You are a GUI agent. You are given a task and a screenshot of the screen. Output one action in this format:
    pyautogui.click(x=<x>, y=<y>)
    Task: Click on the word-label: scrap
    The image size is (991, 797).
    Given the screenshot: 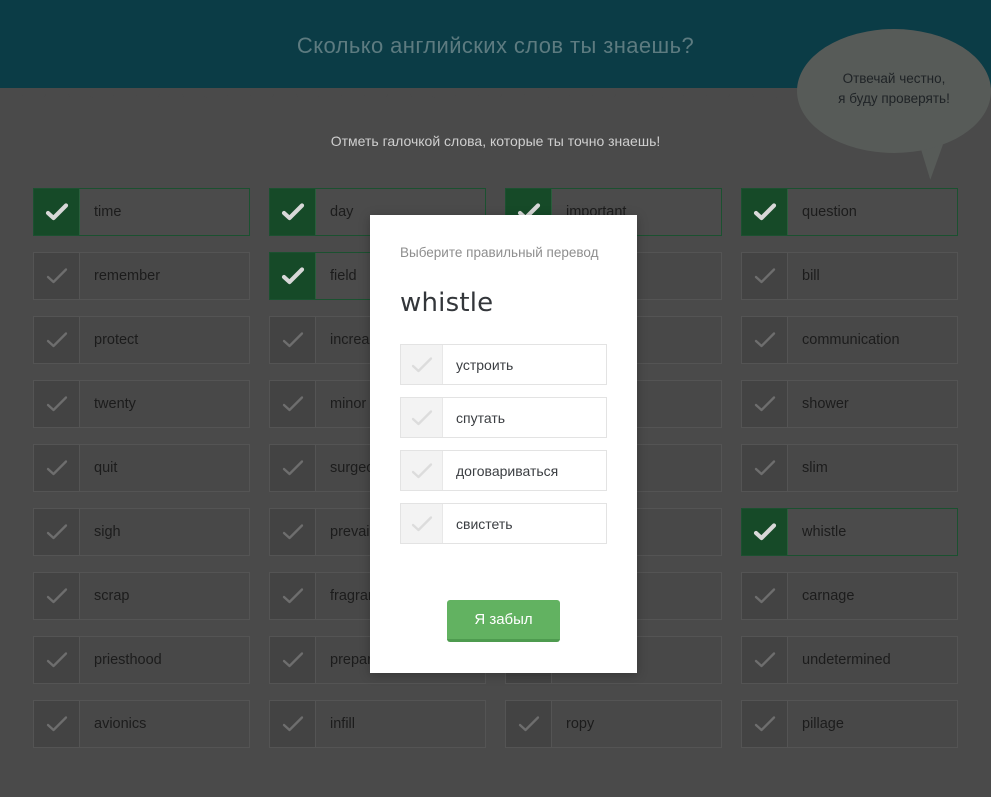 What is the action you would take?
    pyautogui.click(x=164, y=596)
    